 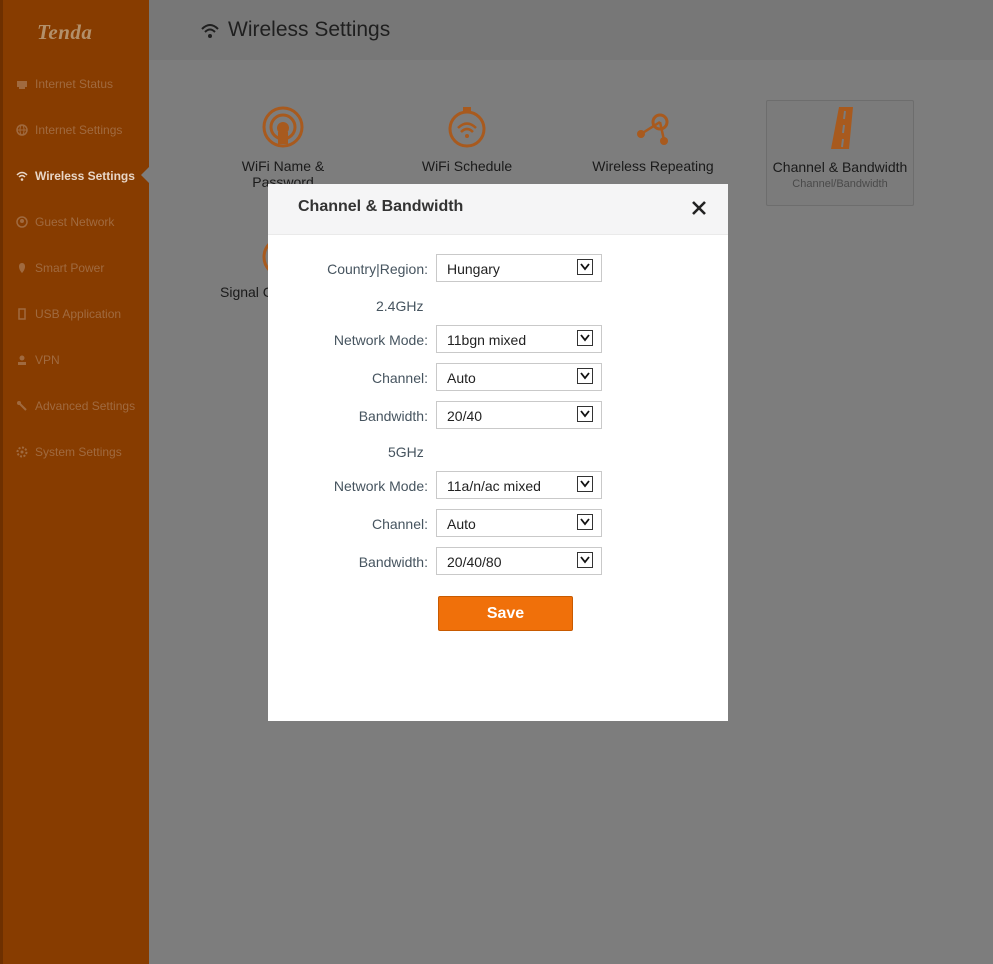 I want to click on country-region-row: Country|Region: Hungary, so click(x=498, y=269).